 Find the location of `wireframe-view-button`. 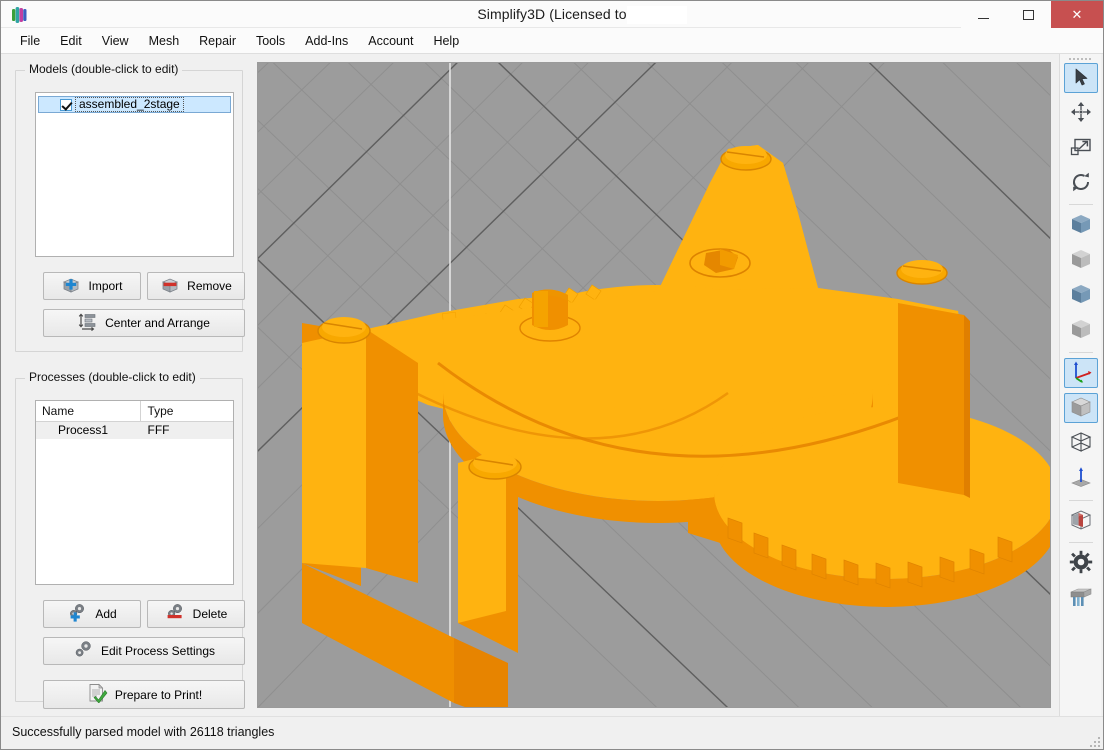

wireframe-view-button is located at coordinates (1081, 443).